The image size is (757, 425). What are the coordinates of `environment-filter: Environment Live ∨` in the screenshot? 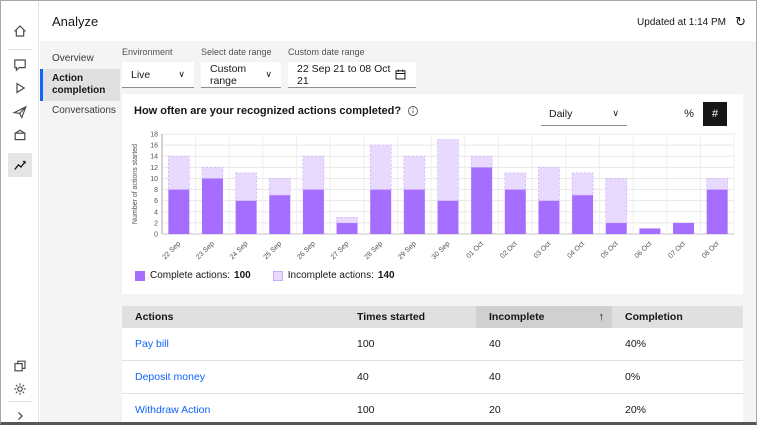 It's located at (158, 67).